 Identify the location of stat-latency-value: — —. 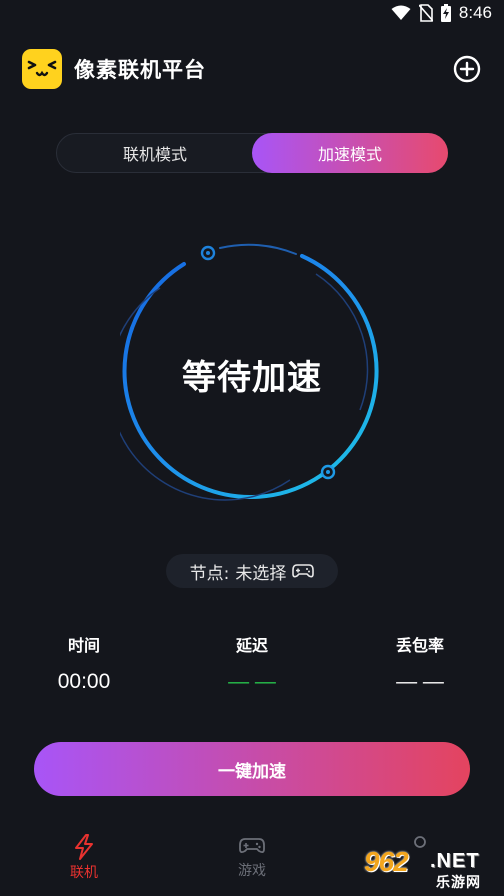
(252, 681).